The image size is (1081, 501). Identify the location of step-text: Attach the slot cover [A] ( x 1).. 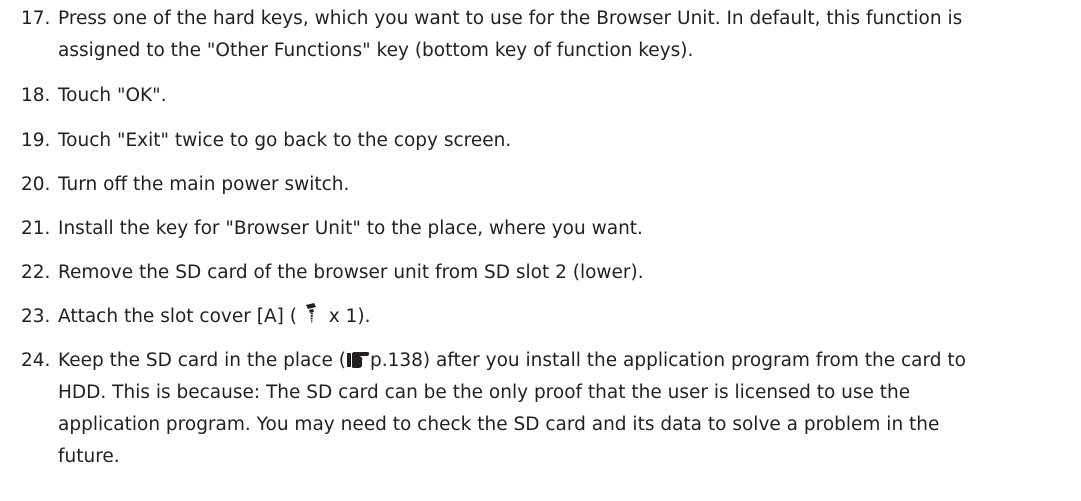
(563, 317).